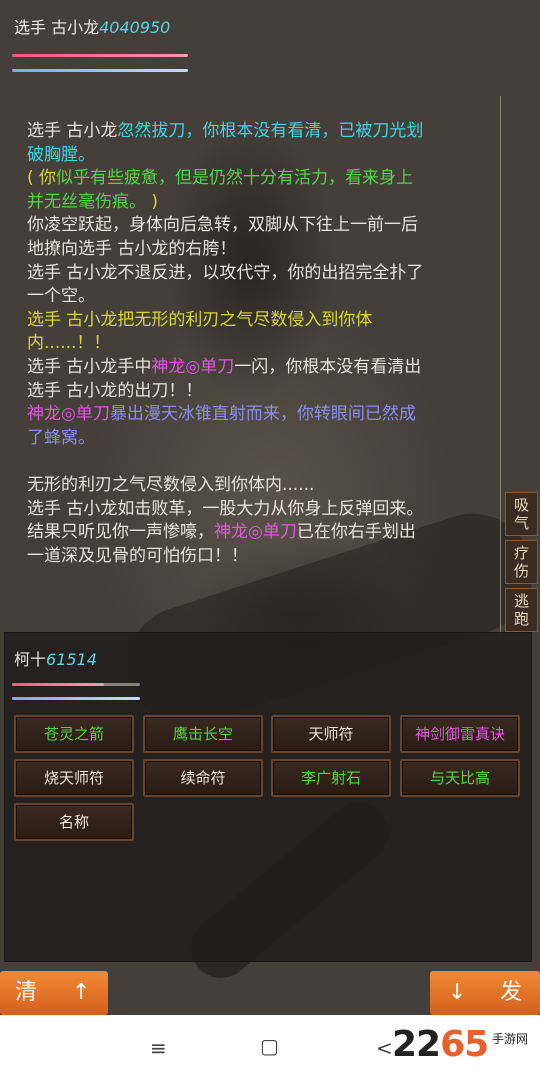 Image resolution: width=540 pixels, height=1080 pixels. Describe the element at coordinates (132, 248) in the screenshot. I see `log-segment: 地撩向选手 古小龙的右胯！` at that location.